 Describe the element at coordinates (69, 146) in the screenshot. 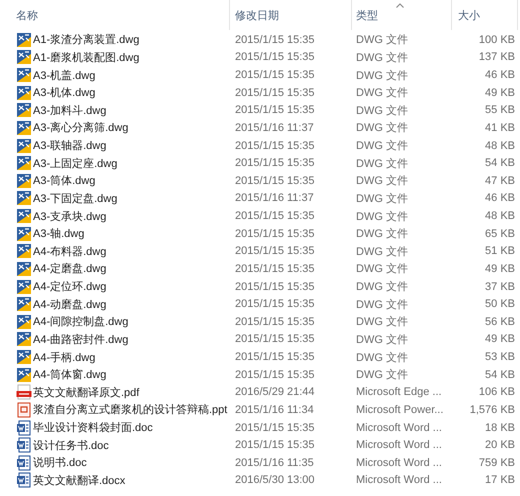

I see `file-name: A3-联轴器.dwg` at that location.